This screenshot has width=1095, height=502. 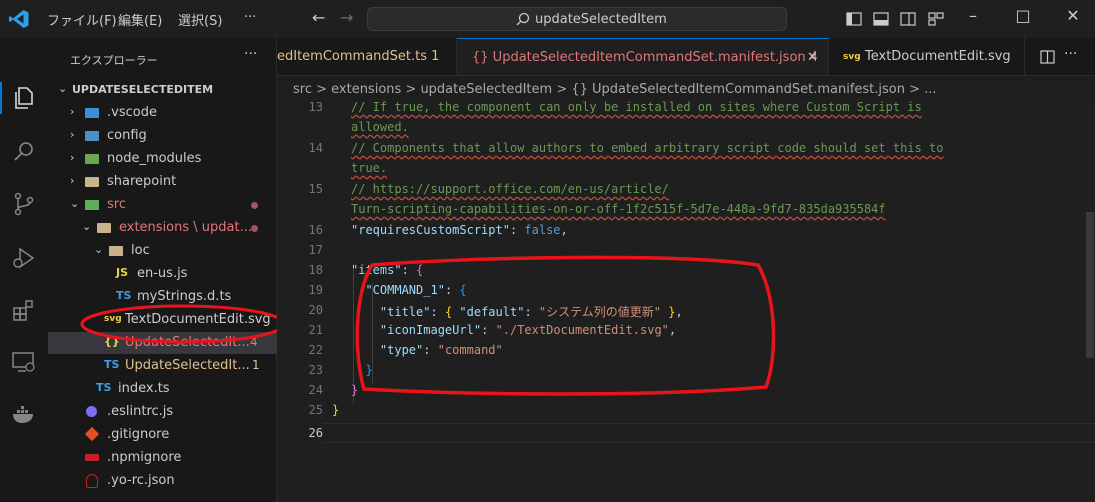 What do you see at coordinates (881, 19) in the screenshot?
I see `toggle-panel-icon` at bounding box center [881, 19].